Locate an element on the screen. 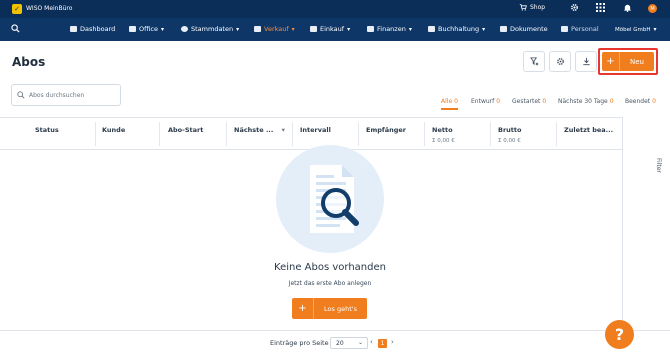 The height and width of the screenshot is (355, 670). shop-link: Shop is located at coordinates (532, 7).